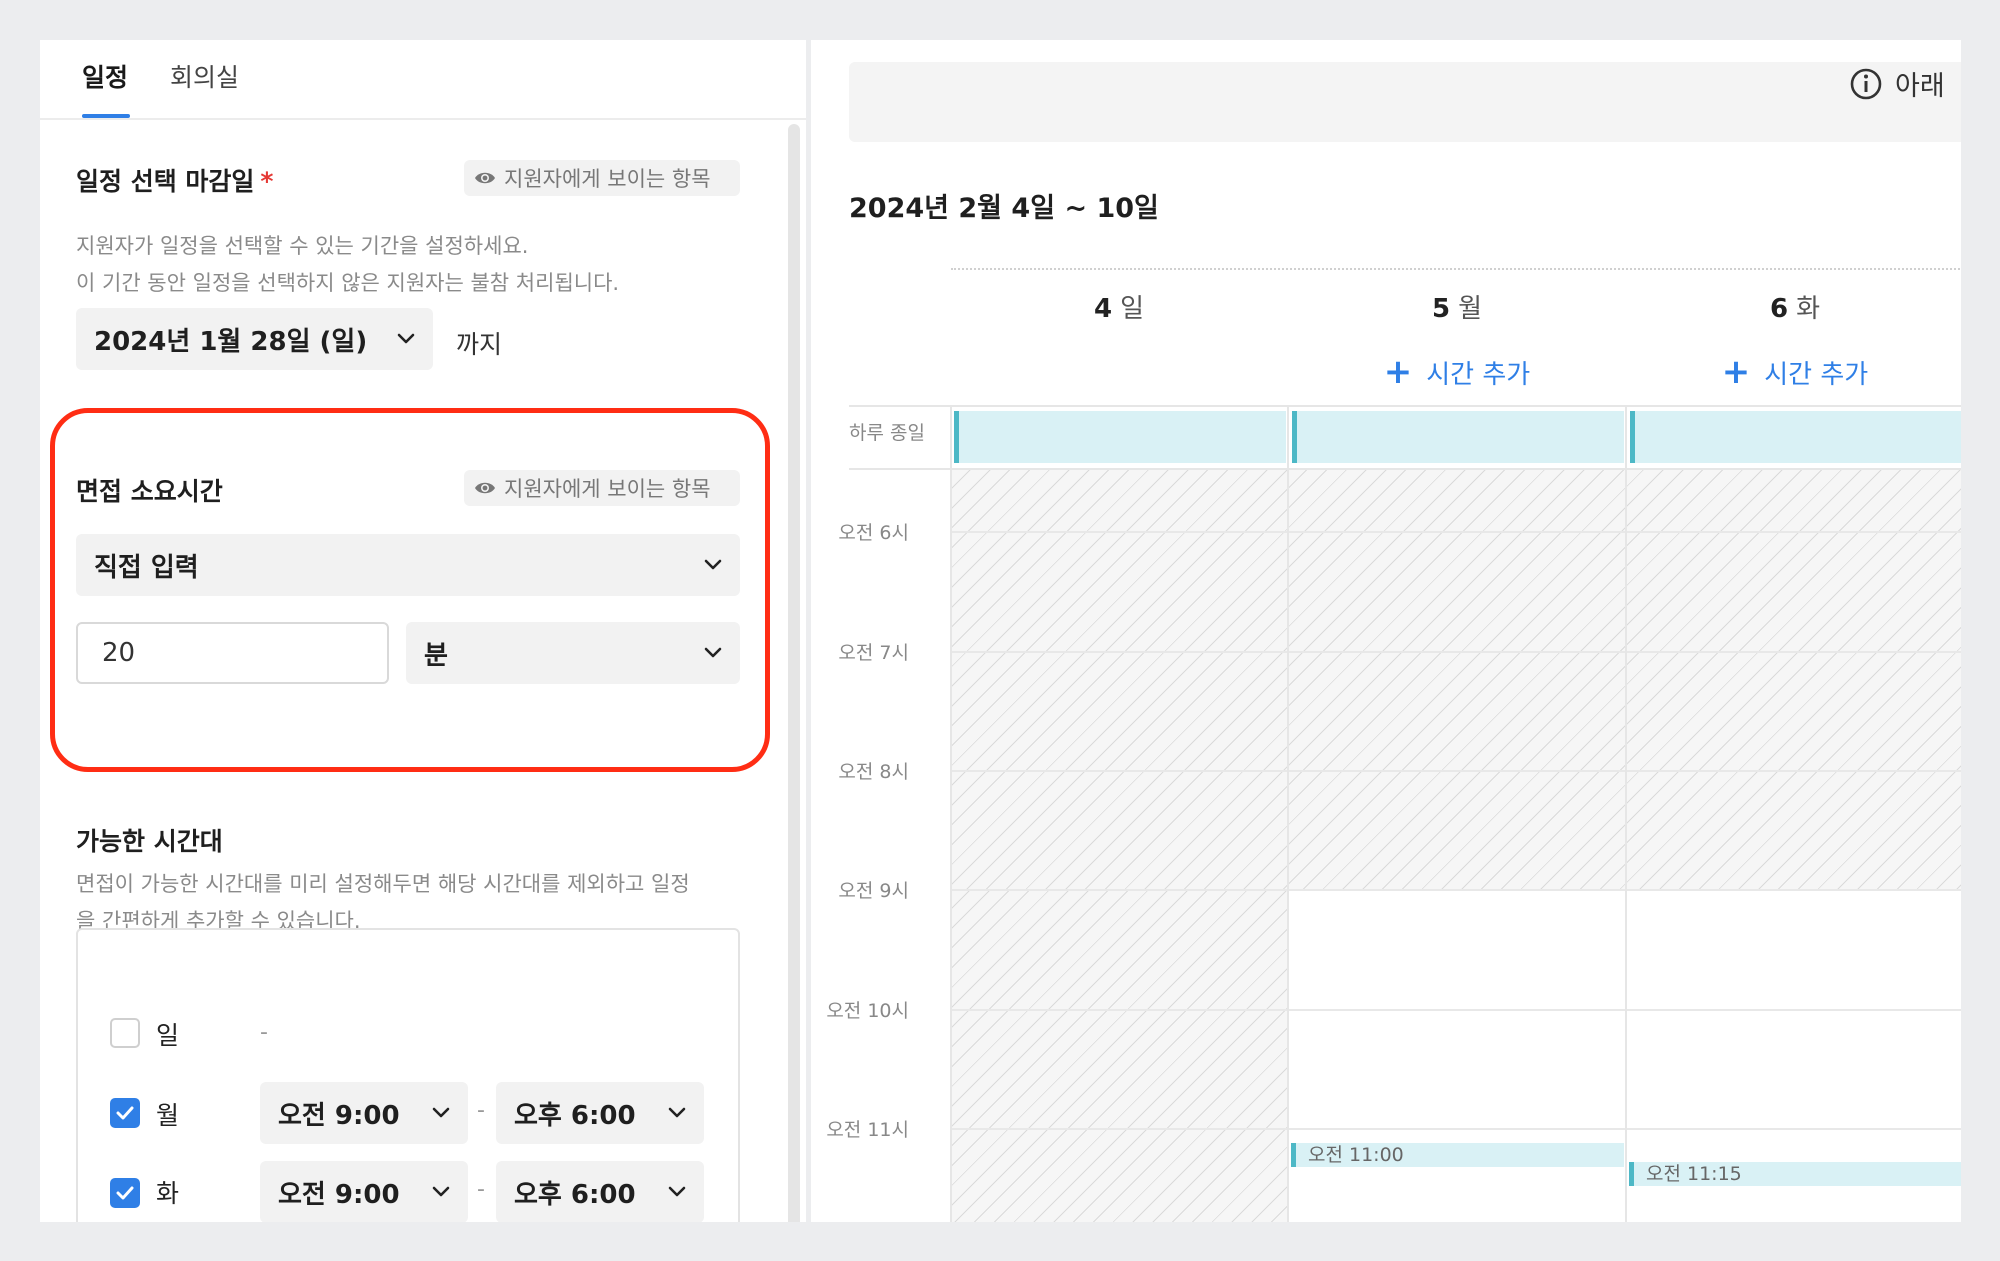 The width and height of the screenshot is (2000, 1261). I want to click on deadline-title-text: 일정 선택 마감일, so click(165, 181).